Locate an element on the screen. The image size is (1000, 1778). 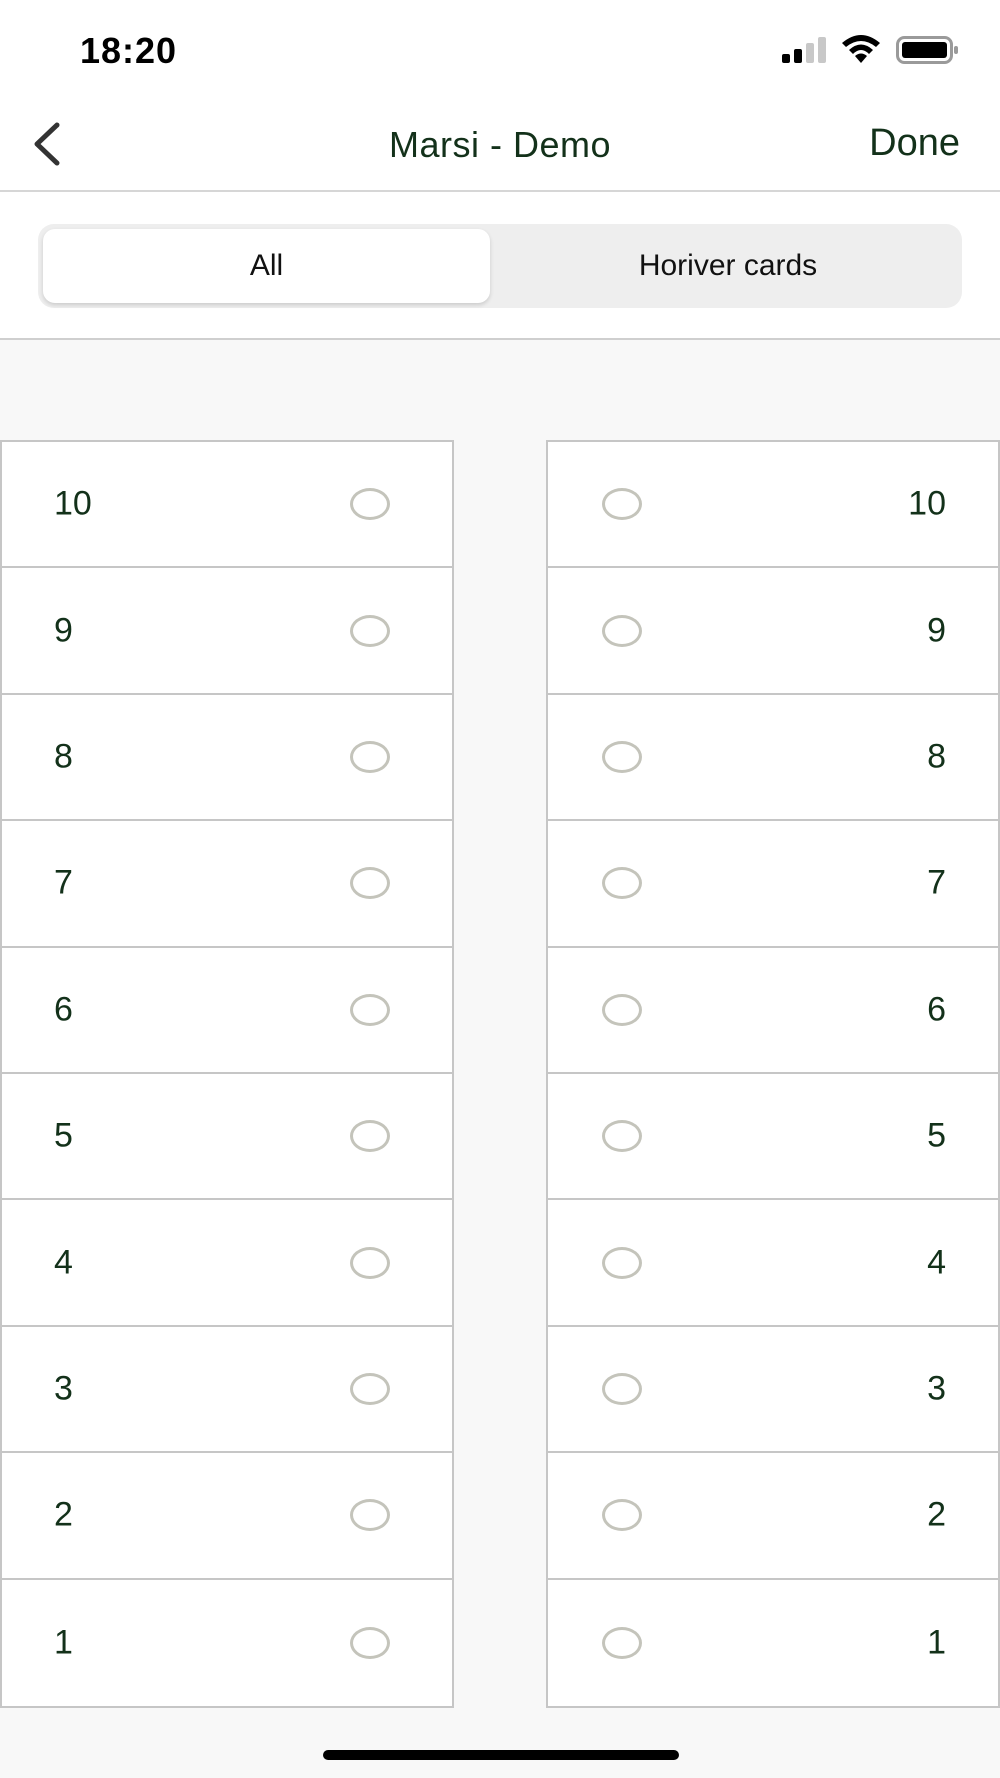
home-indicator is located at coordinates (501, 1755).